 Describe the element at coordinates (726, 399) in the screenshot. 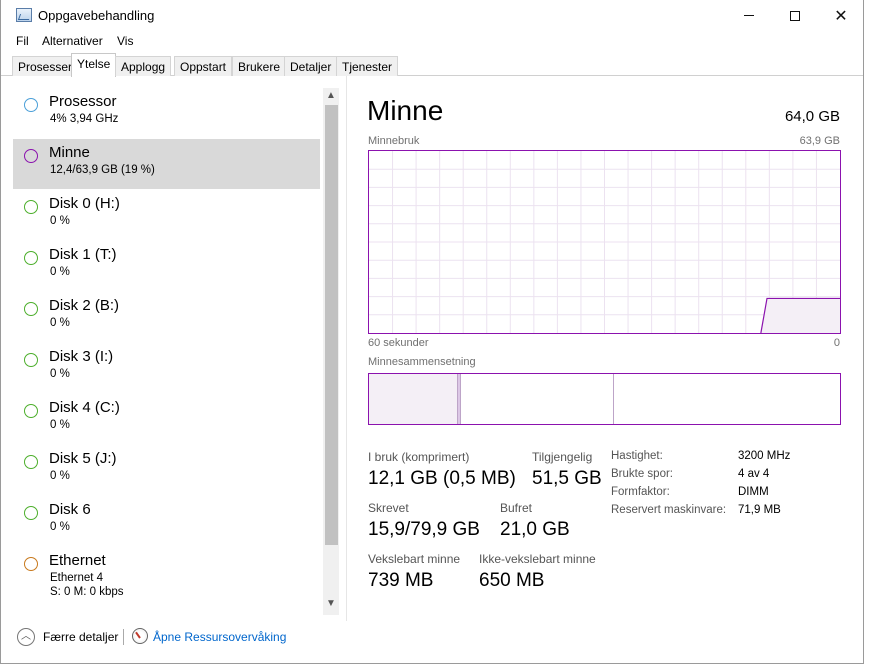

I see `composition-free` at that location.